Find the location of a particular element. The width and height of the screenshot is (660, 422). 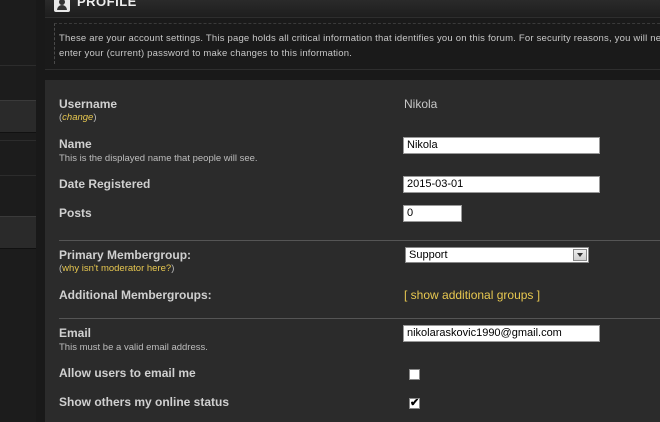

name-label: Name is located at coordinates (75, 144).